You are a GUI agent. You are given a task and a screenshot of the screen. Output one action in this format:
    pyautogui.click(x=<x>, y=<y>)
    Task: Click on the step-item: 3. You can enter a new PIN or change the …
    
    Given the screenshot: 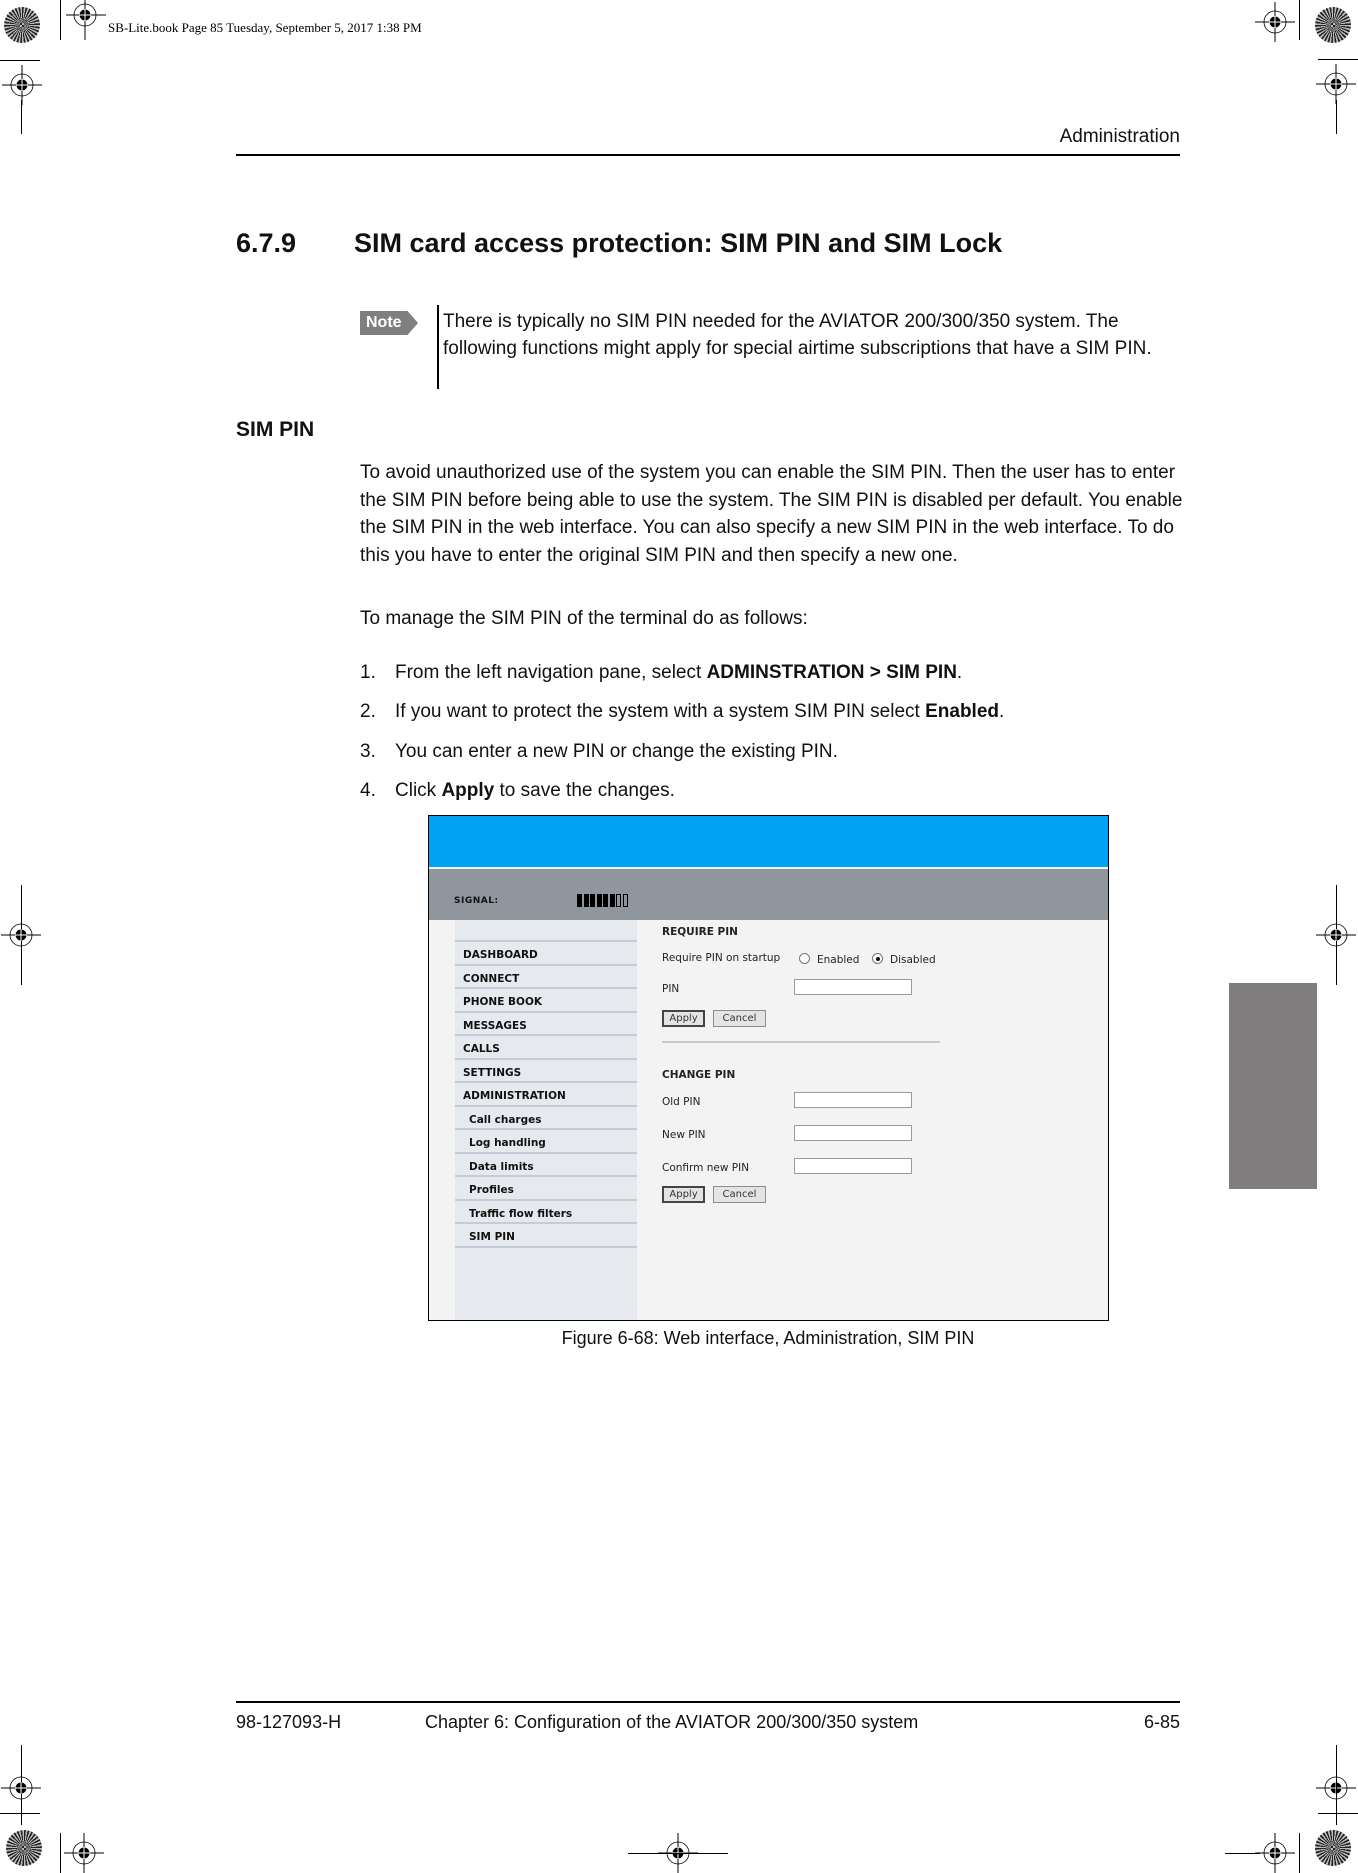 What is the action you would take?
    pyautogui.click(x=599, y=752)
    